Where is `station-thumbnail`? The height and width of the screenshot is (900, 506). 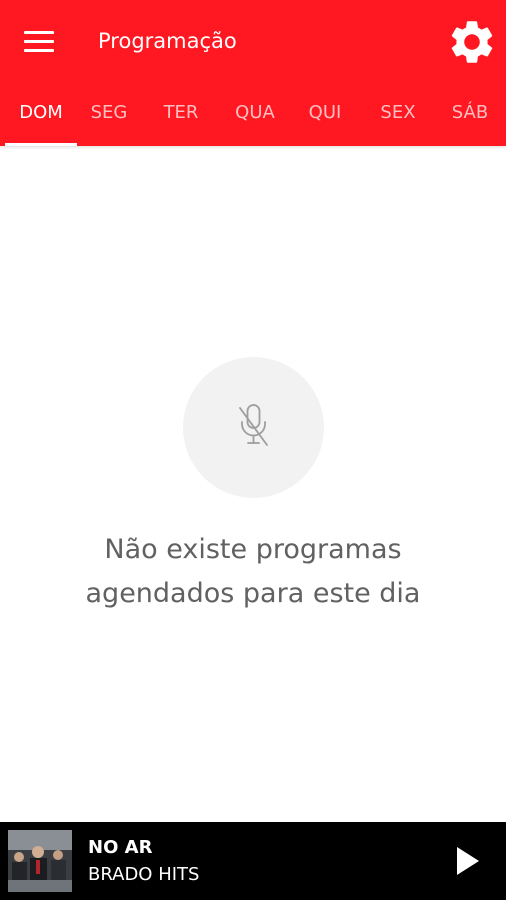 station-thumbnail is located at coordinates (40, 861).